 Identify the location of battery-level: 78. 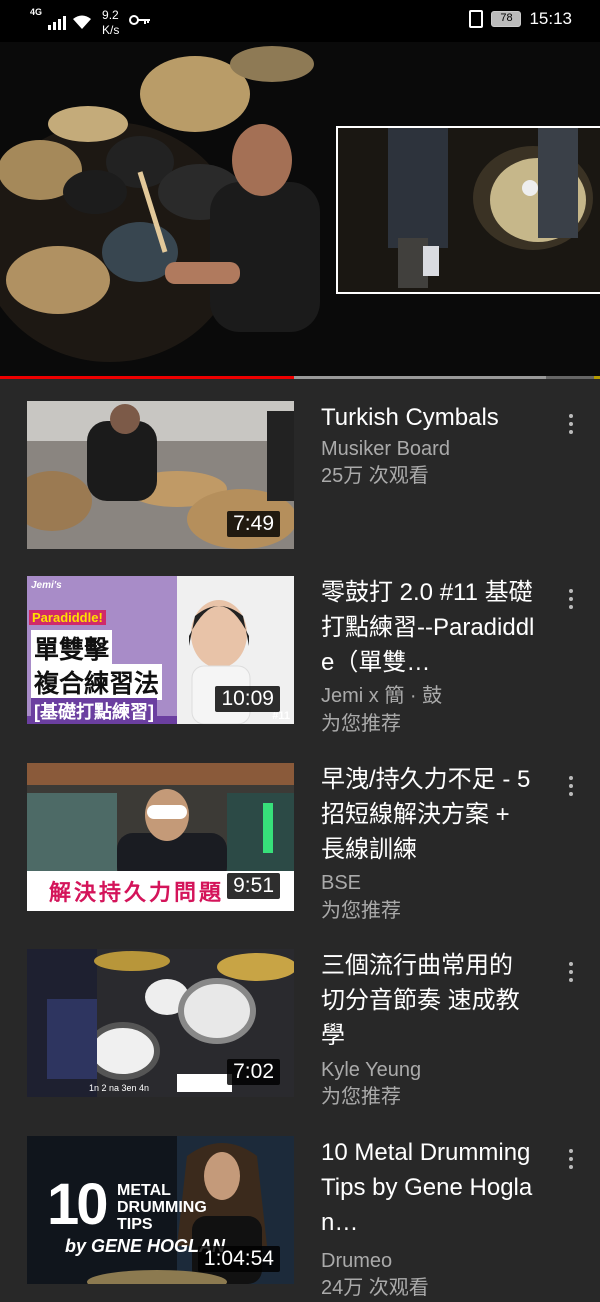
(506, 18).